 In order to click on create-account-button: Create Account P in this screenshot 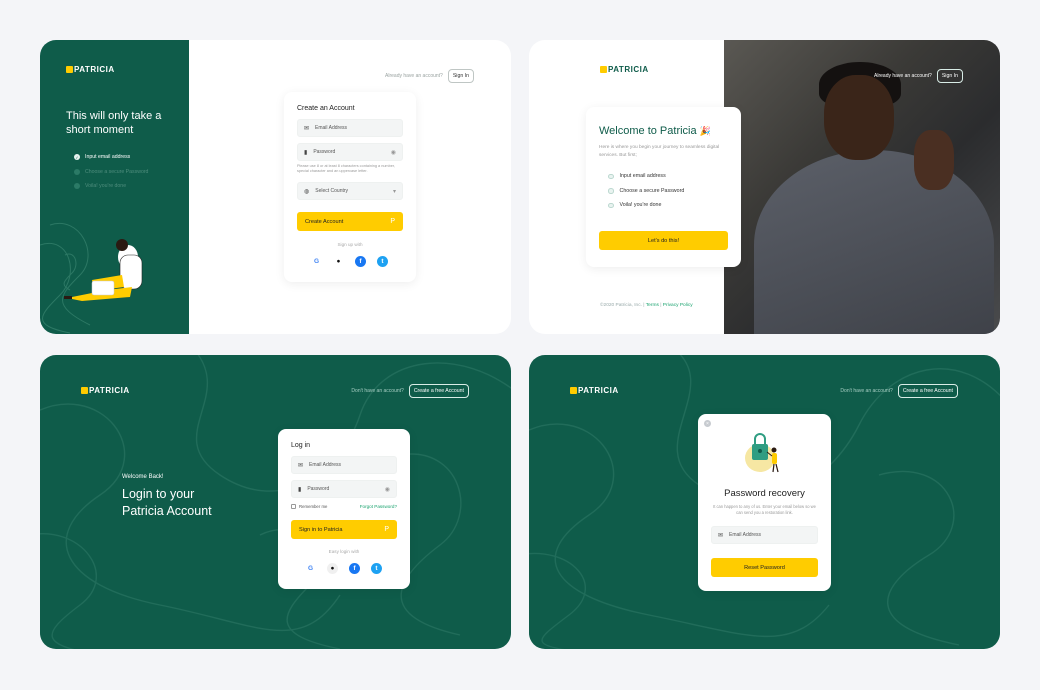, I will do `click(350, 221)`.